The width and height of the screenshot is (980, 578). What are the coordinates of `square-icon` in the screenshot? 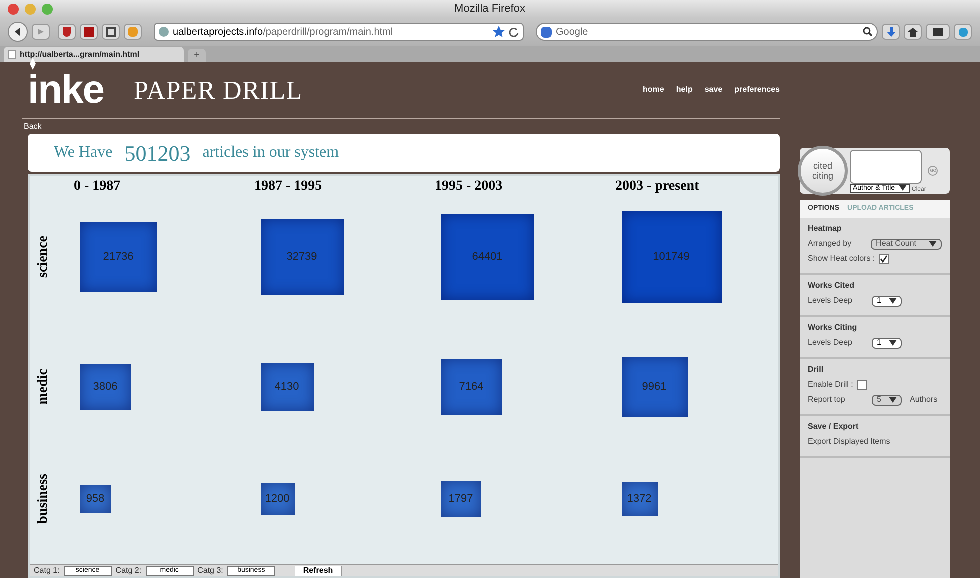 It's located at (111, 32).